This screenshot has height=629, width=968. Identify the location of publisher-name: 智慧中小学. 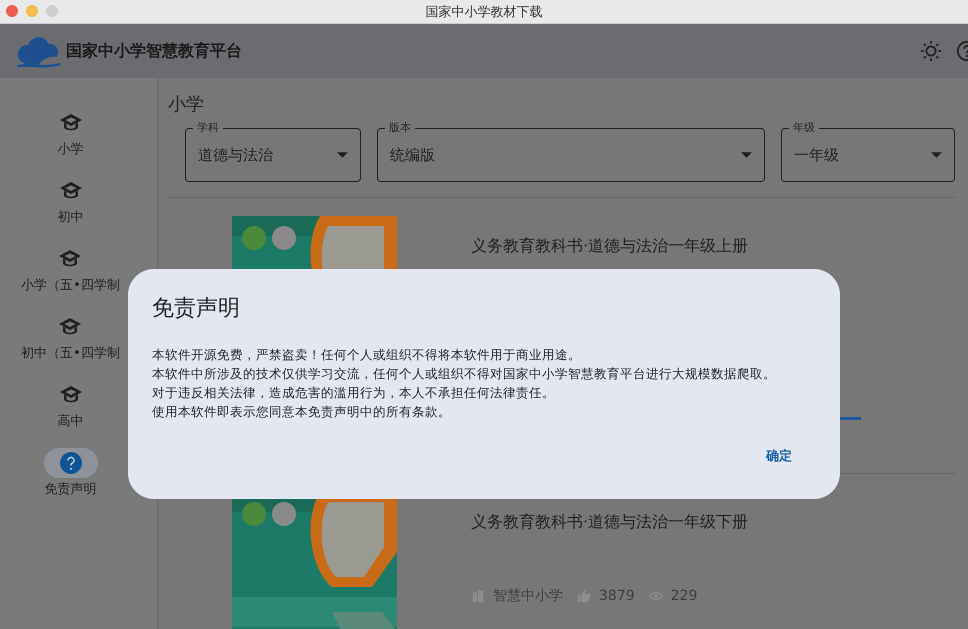
(528, 596).